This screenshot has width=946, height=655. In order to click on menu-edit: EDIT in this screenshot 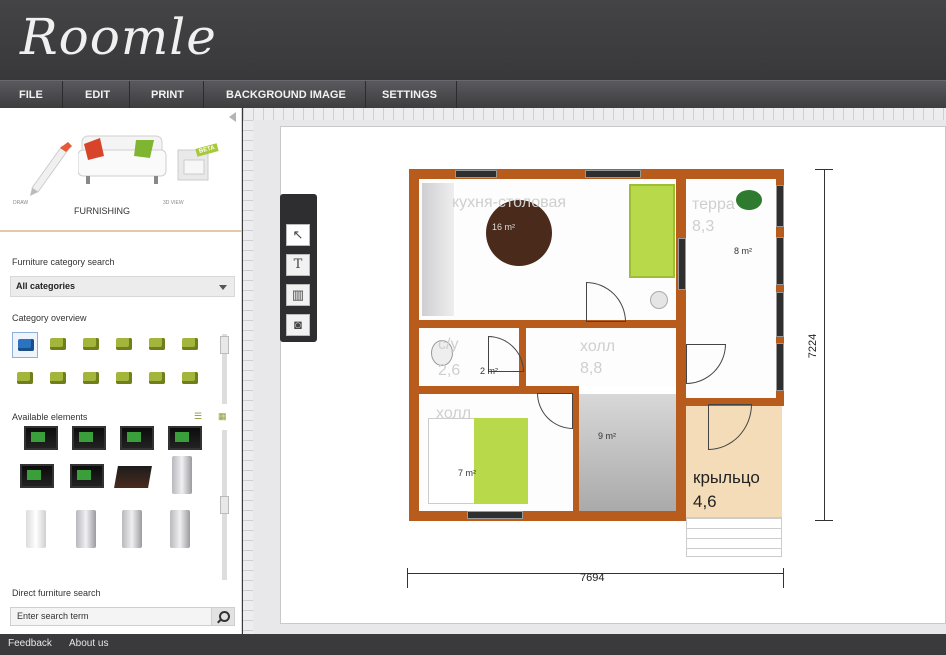, I will do `click(98, 95)`.